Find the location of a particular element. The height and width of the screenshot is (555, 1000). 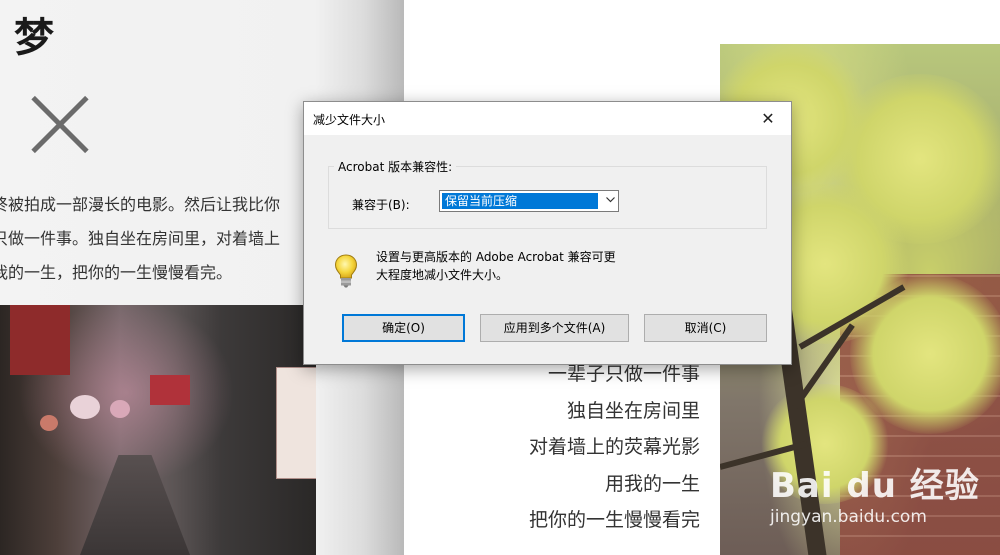

compatibility-select: 保留当前压缩 is located at coordinates (529, 201).